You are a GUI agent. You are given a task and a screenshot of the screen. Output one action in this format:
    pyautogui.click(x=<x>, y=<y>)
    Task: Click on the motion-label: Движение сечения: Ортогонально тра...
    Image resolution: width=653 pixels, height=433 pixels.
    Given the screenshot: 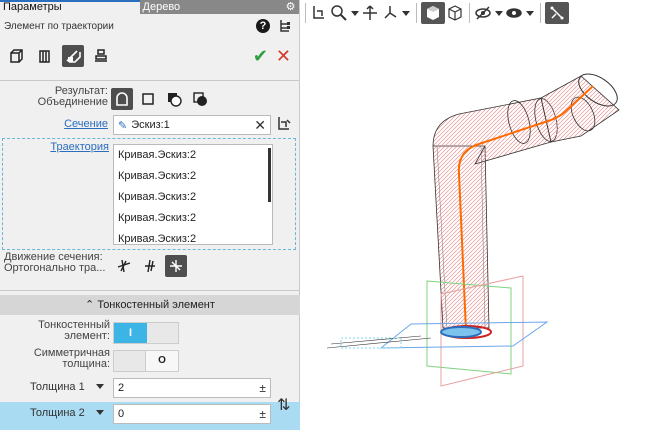 What is the action you would take?
    pyautogui.click(x=55, y=262)
    